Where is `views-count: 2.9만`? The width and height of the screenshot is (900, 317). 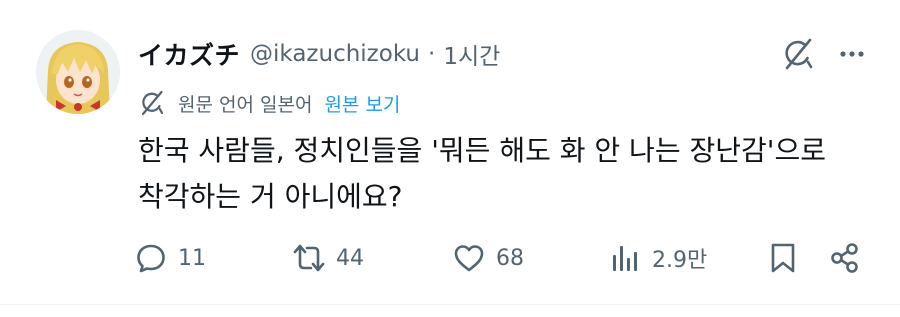
views-count: 2.9만 is located at coordinates (680, 260).